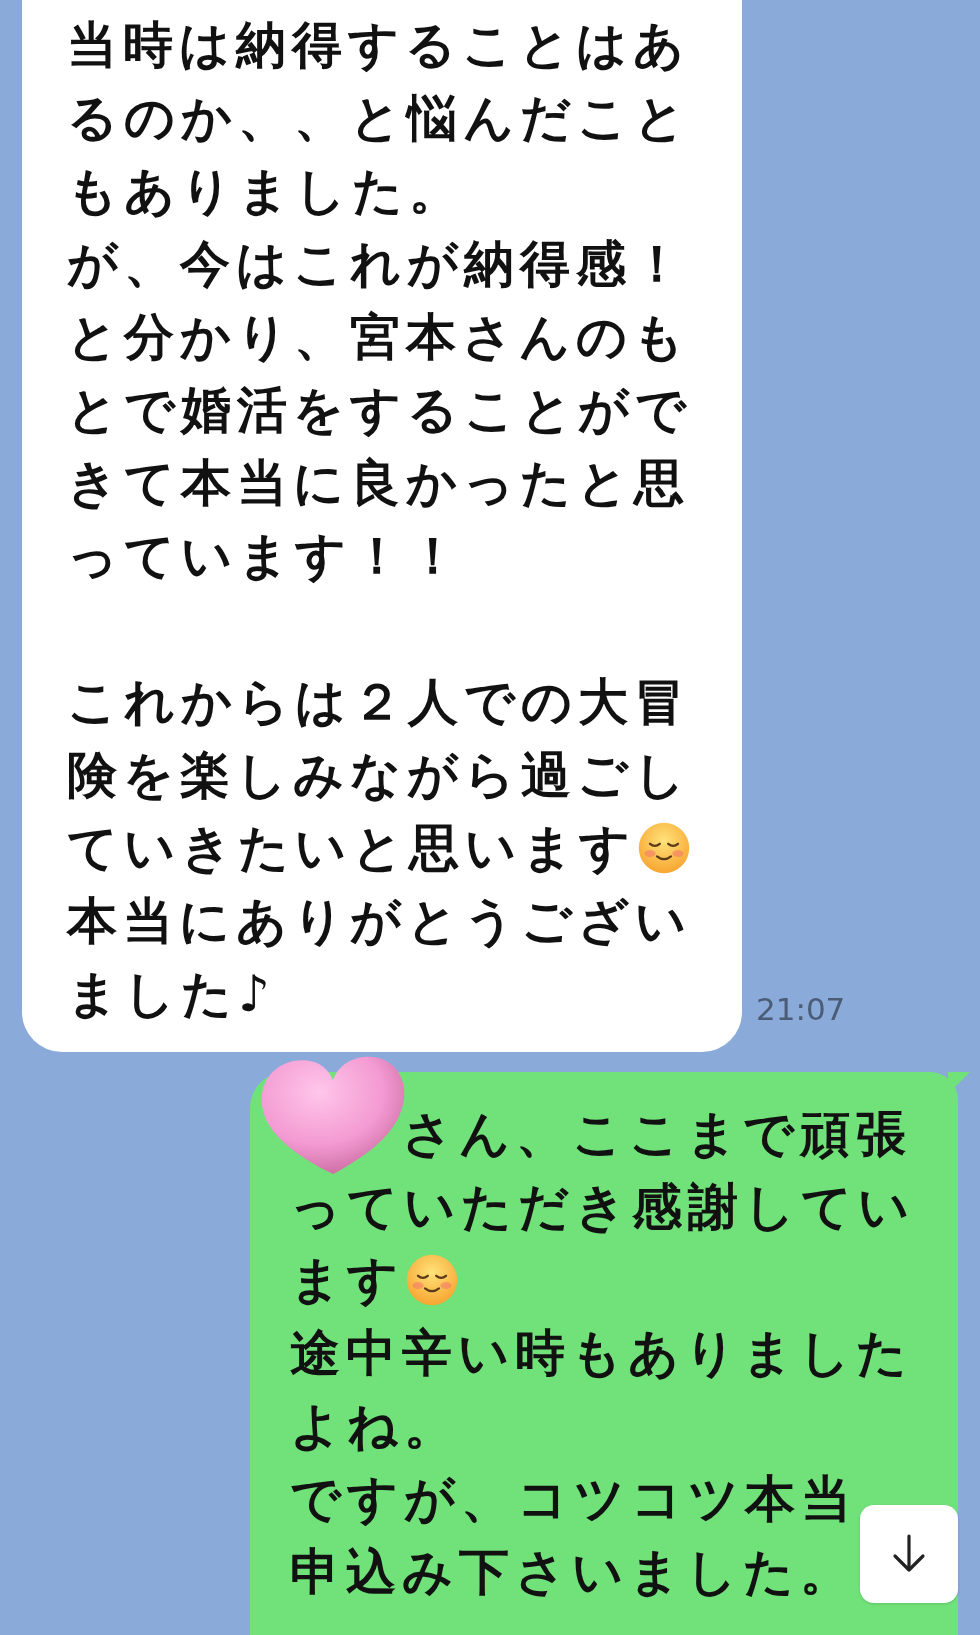 The image size is (980, 1635). Describe the element at coordinates (377, 263) in the screenshot. I see `message-text: が、今はこれが納得感！` at that location.